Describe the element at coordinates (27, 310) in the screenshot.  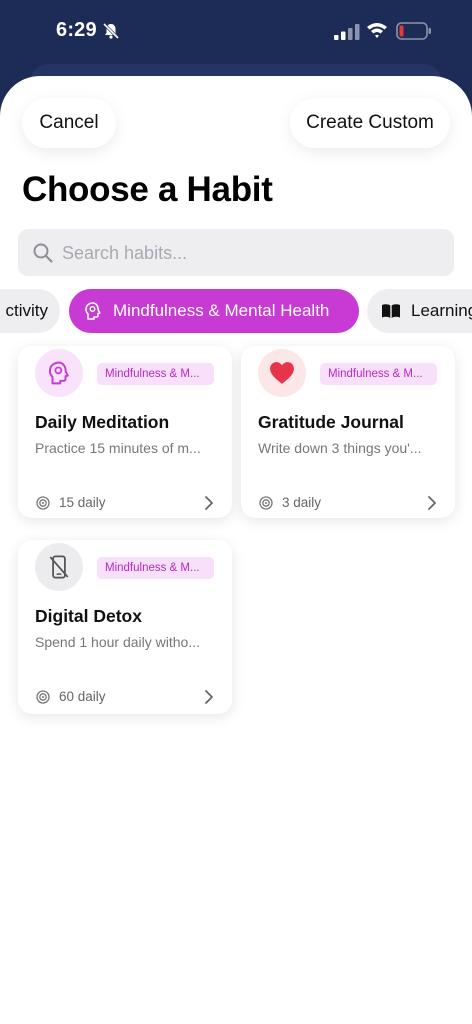
I see `category-chip-label: ctivity` at that location.